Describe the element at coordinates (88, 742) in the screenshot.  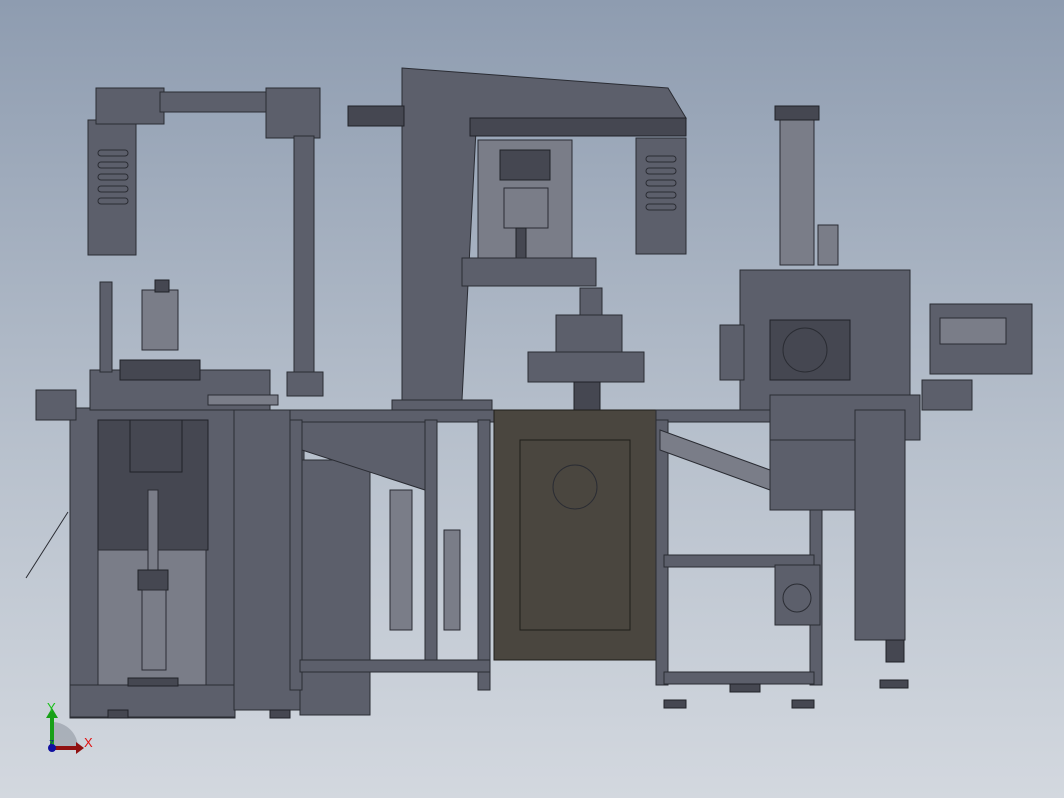
I see `x-axis-label: X` at that location.